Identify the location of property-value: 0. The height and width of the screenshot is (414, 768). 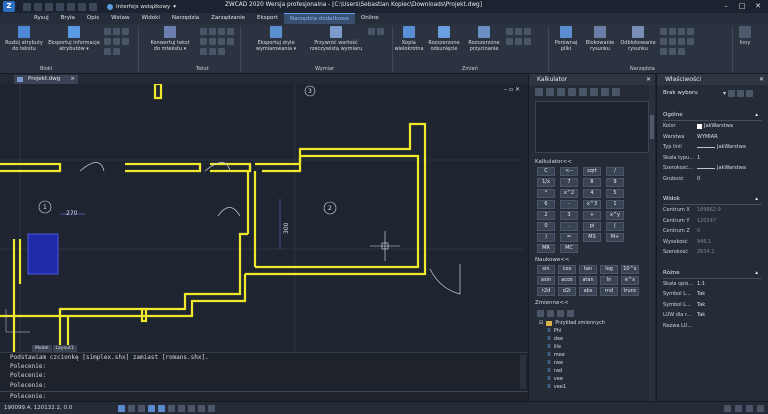
(729, 231).